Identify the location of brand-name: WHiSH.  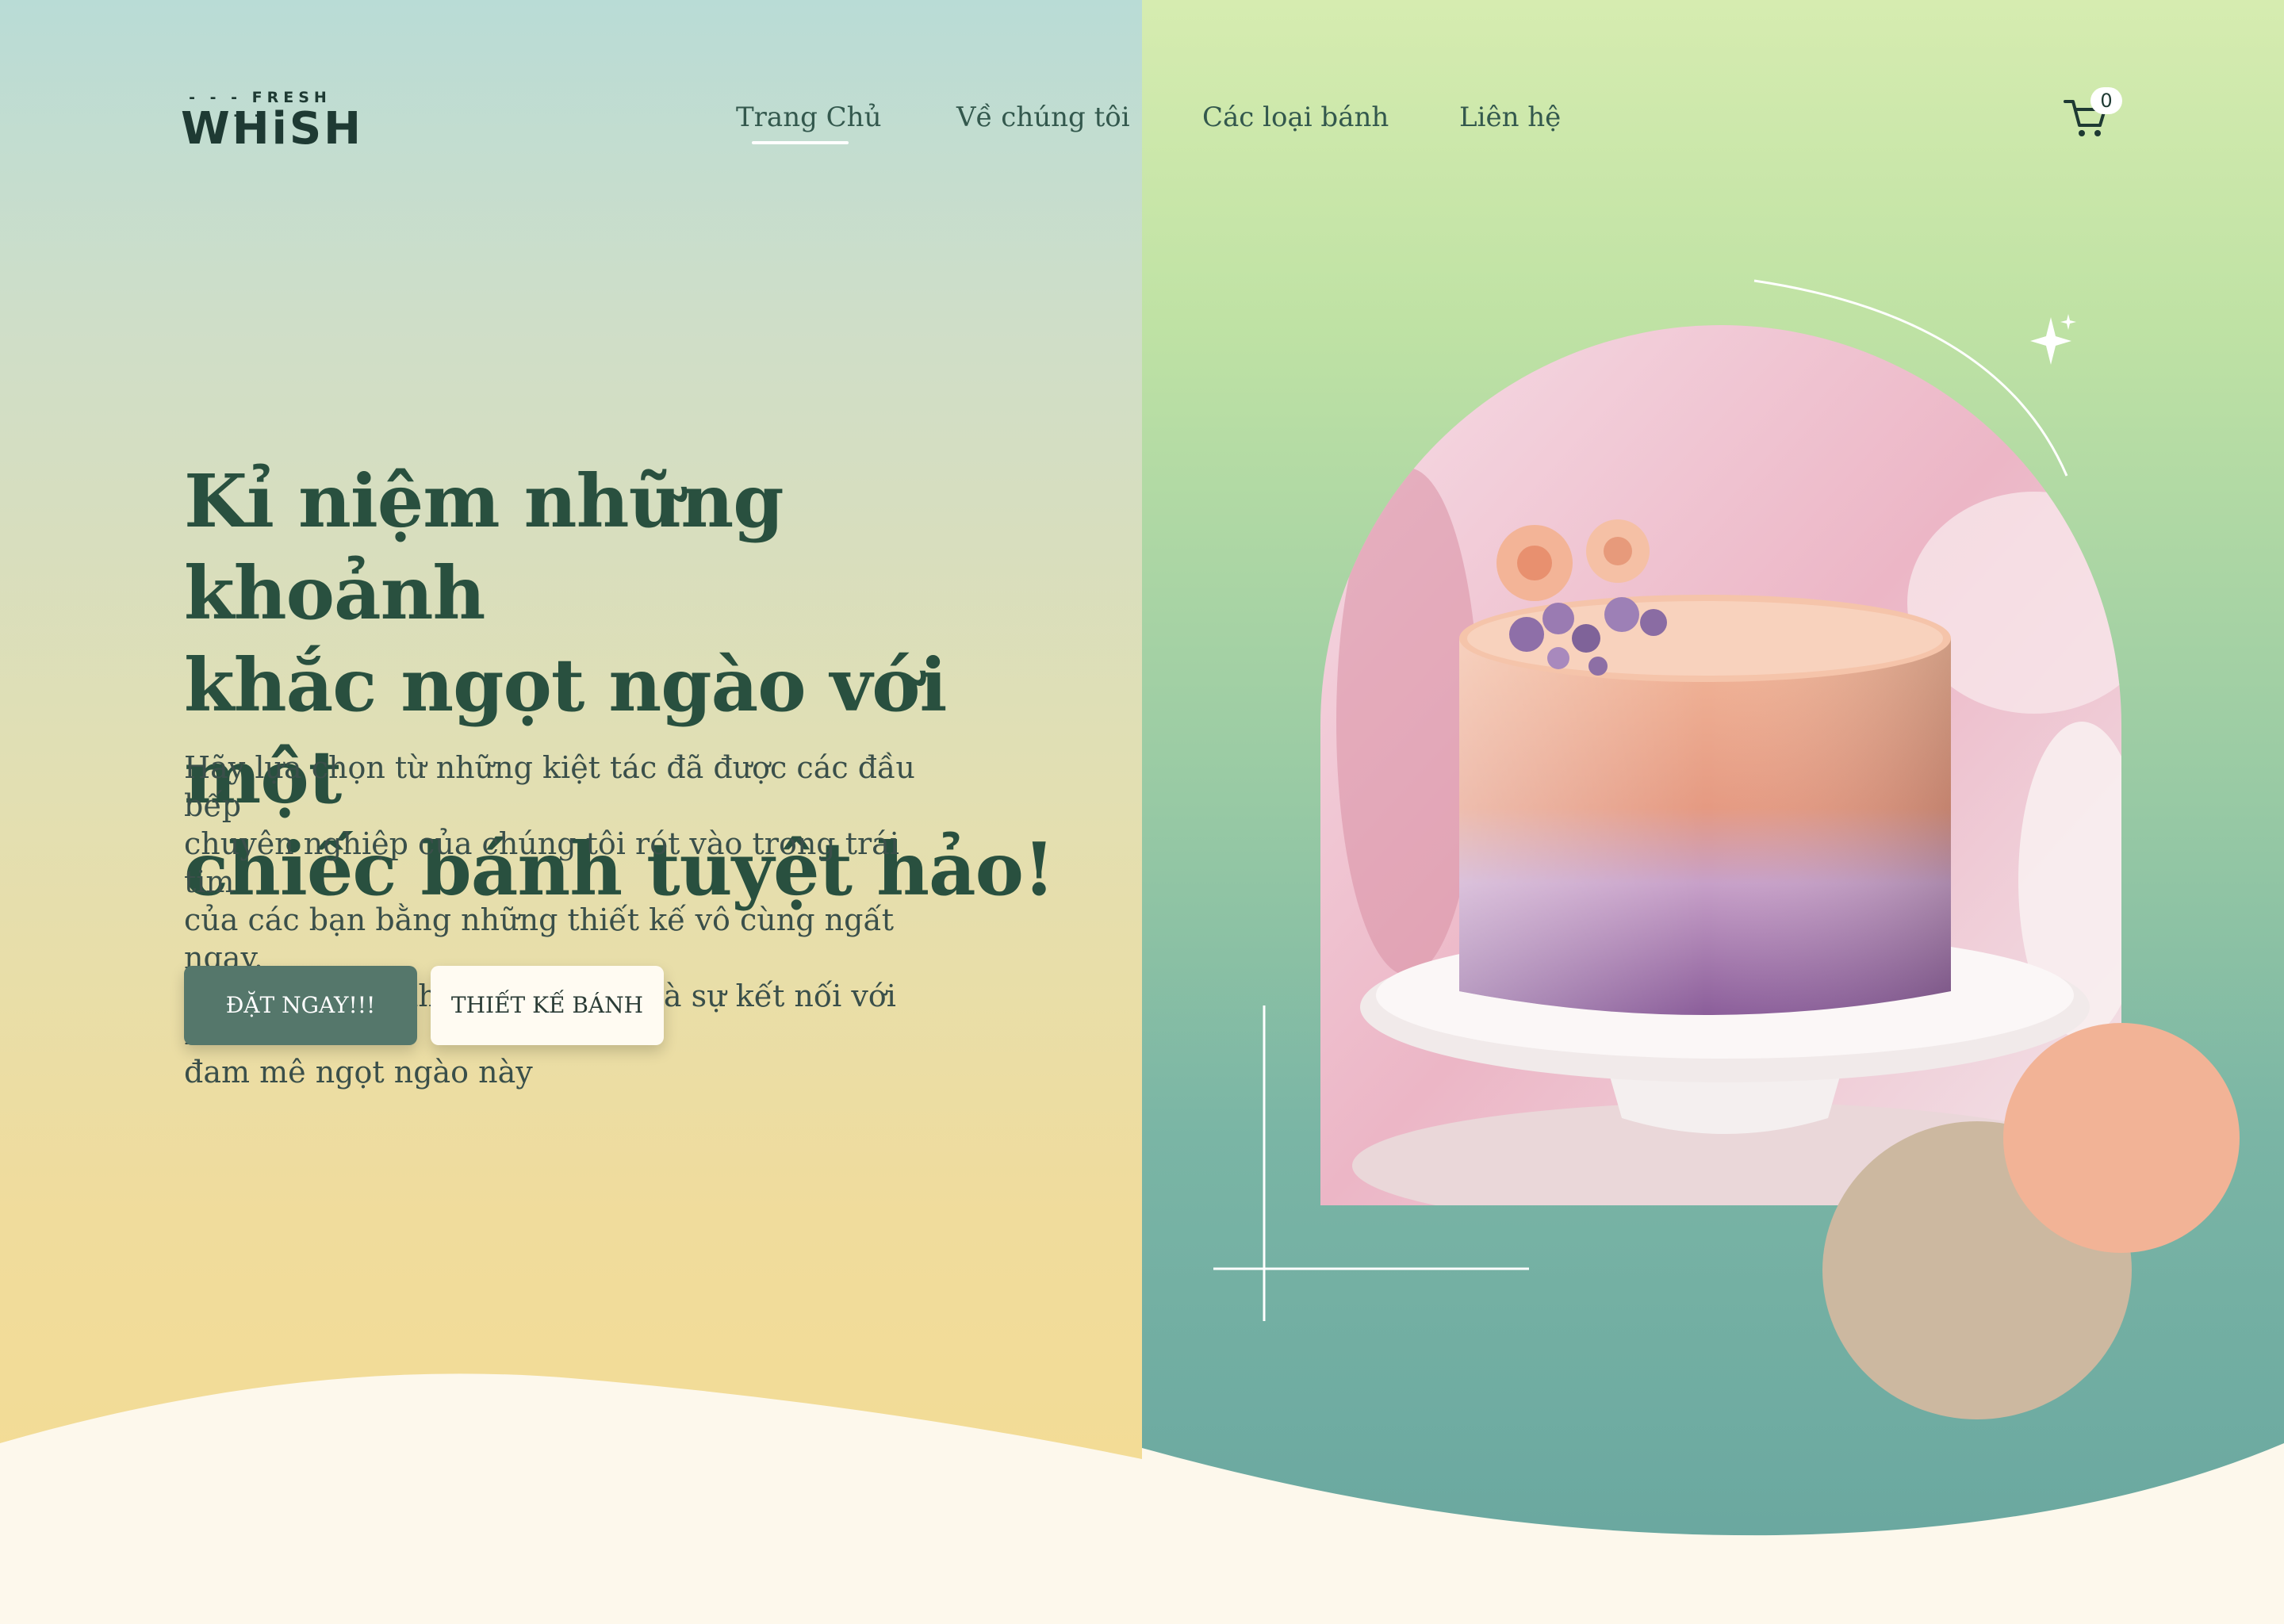
(272, 129).